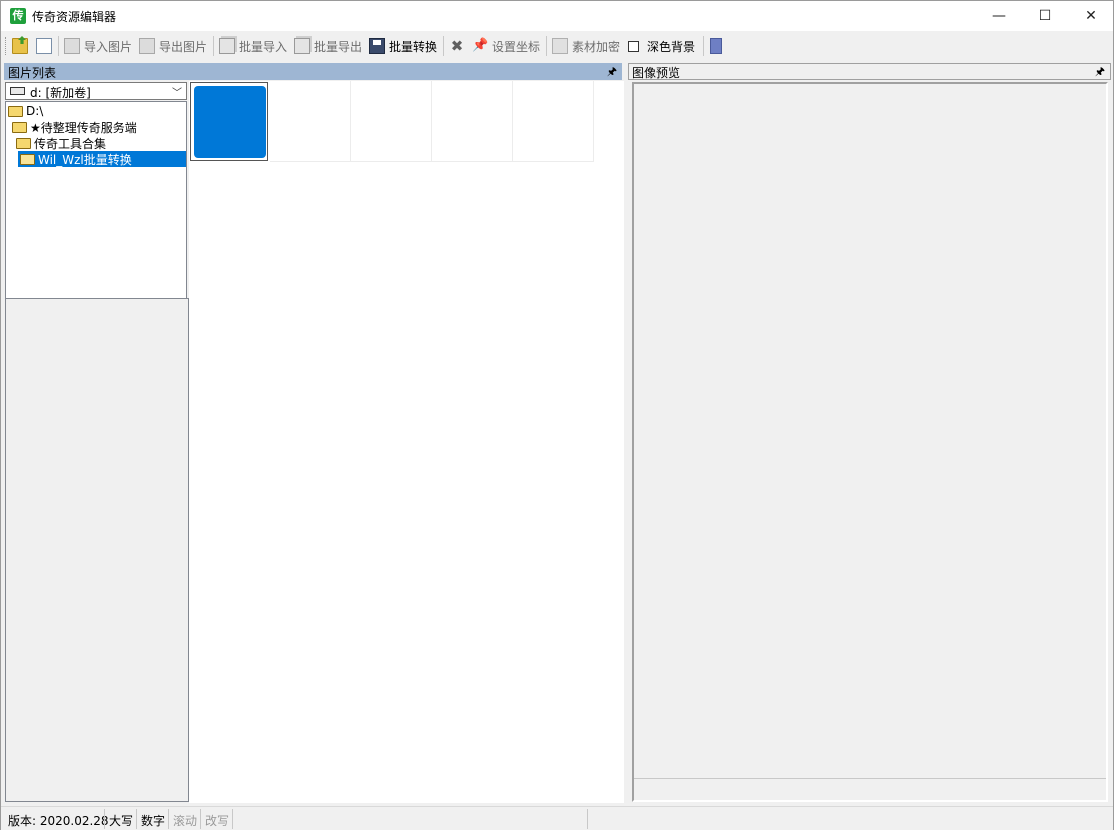 This screenshot has height=830, width=1114. Describe the element at coordinates (560, 46) in the screenshot. I see `encrypt-icon` at that location.